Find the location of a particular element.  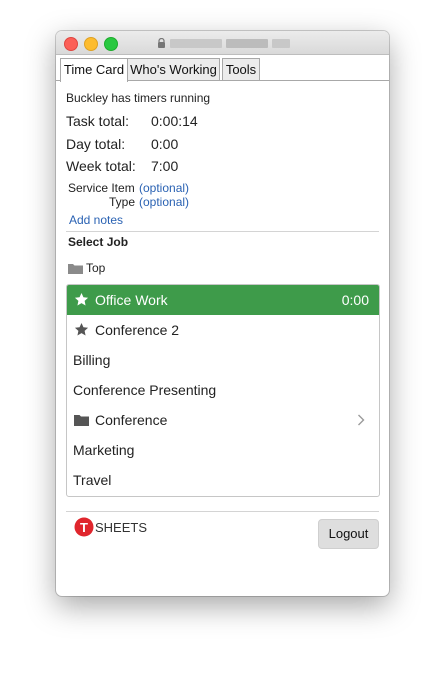

job-label: Conference 2 is located at coordinates (137, 330).